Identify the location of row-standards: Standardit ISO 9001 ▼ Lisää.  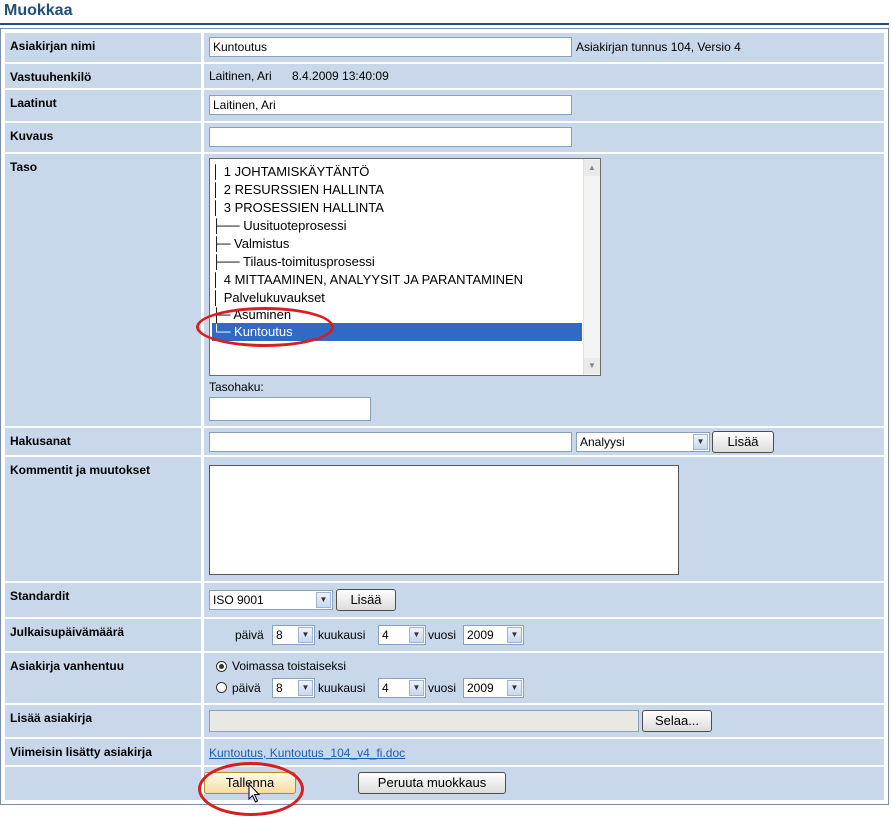
(444, 600).